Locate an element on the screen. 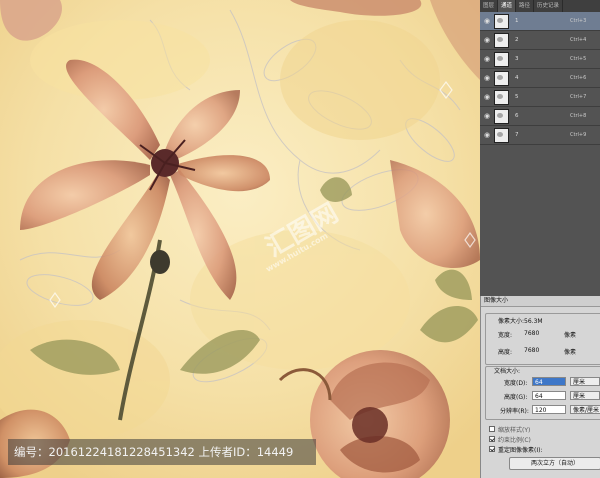 The height and width of the screenshot is (478, 600). width-unit: 像素 is located at coordinates (570, 335).